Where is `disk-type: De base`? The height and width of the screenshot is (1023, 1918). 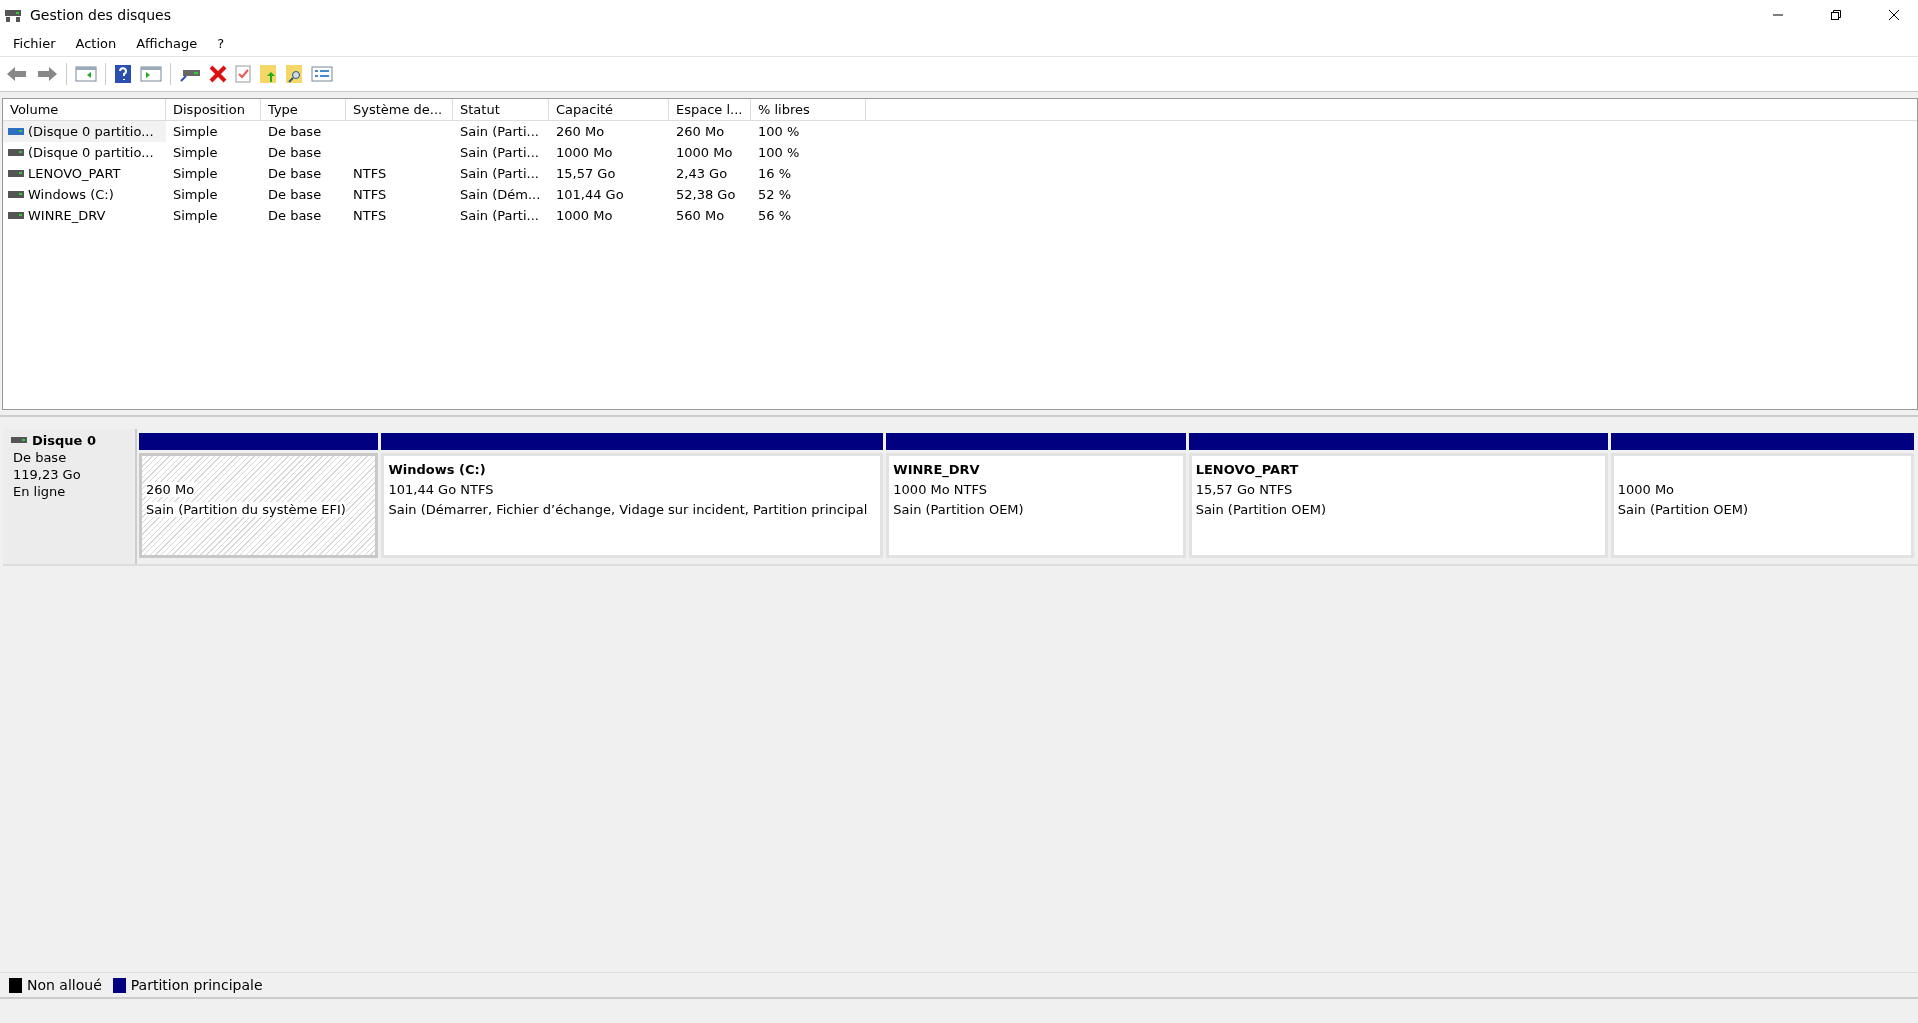
disk-type: De base is located at coordinates (40, 457).